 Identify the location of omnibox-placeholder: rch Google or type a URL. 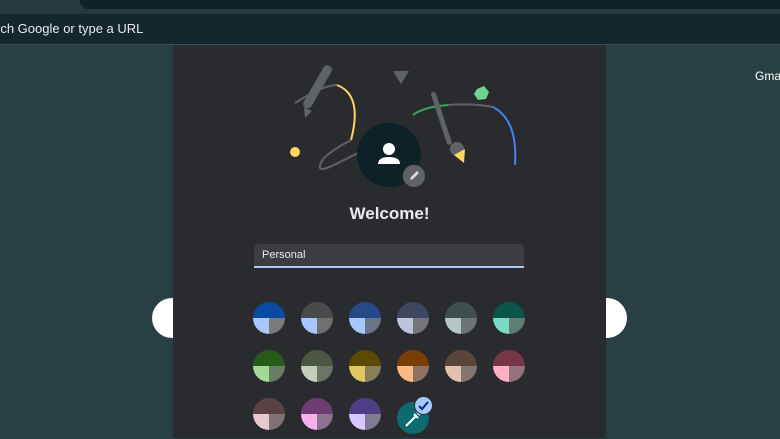
(72, 28).